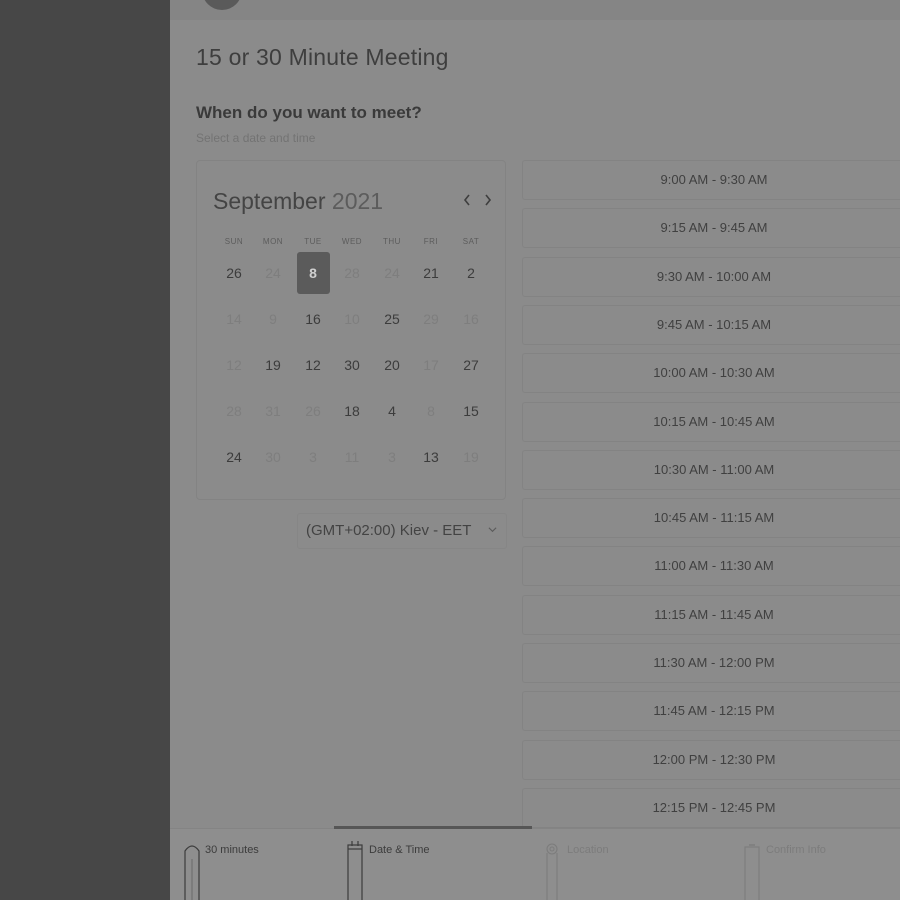 The image size is (900, 900). What do you see at coordinates (352, 457) in the screenshot?
I see `calendar-day: 11` at bounding box center [352, 457].